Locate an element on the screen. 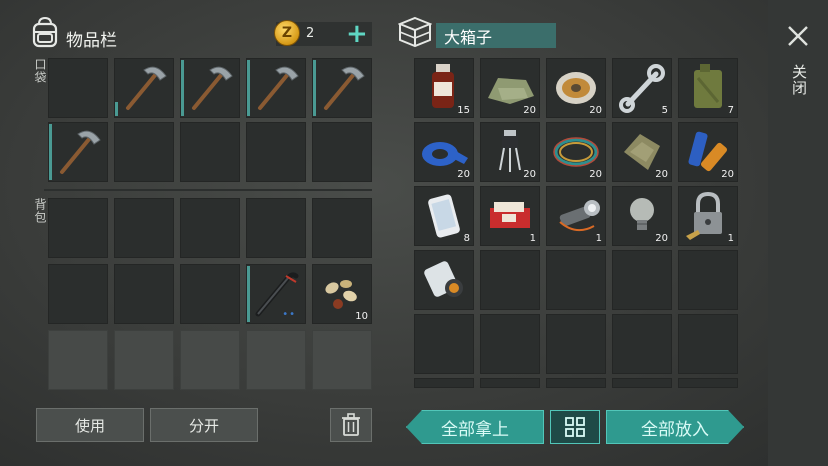 This screenshot has width=828, height=466. put-all-button: 全部放入 is located at coordinates (675, 427).